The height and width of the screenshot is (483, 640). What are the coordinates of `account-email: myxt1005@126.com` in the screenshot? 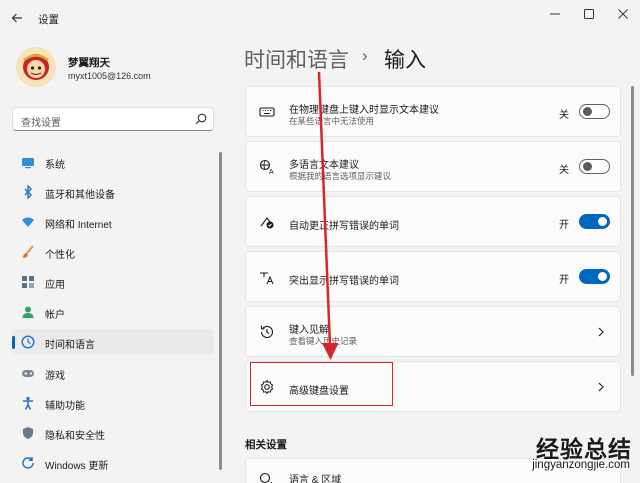 It's located at (109, 76).